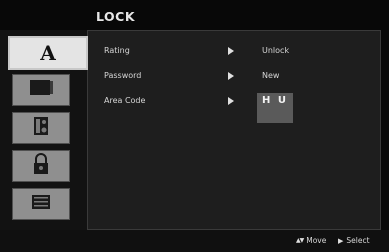  I want to click on tab-audio, so click(41, 128).